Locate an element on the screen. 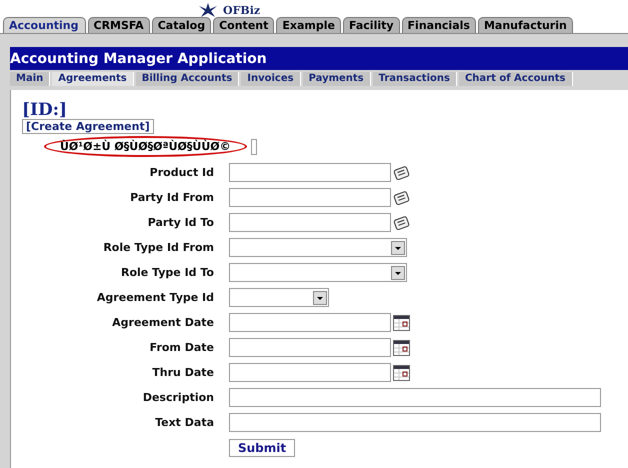  nav-link: Agreements is located at coordinates (93, 79).